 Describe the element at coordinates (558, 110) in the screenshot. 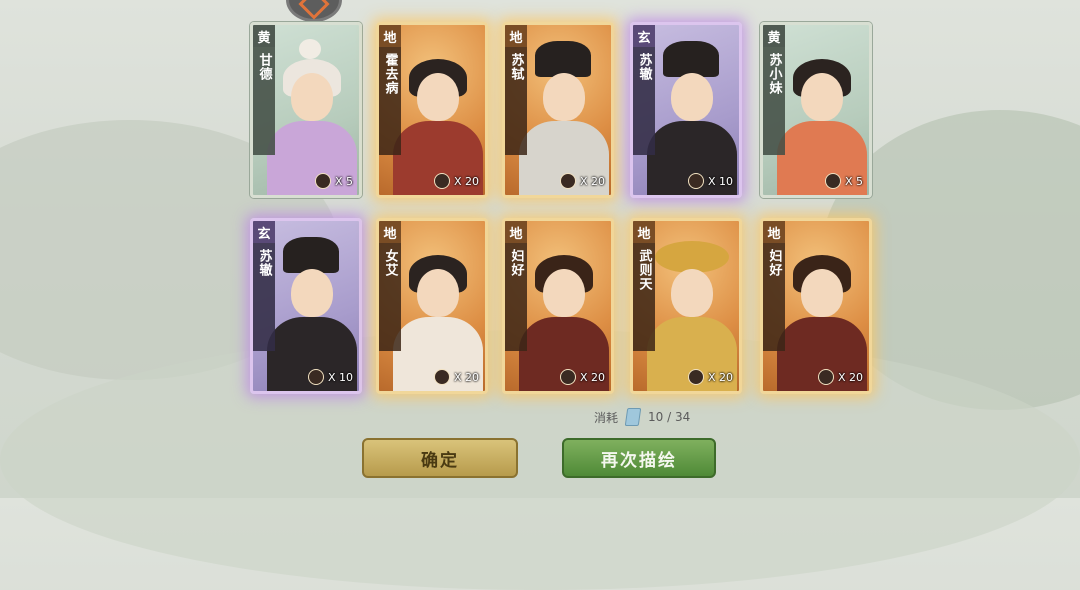

I see `draw-result-card: 地 苏轼 X 20` at that location.